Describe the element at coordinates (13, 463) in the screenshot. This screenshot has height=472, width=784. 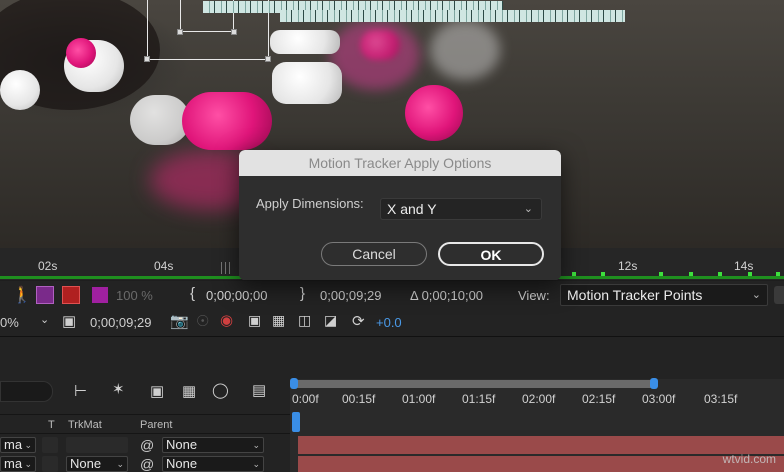
I see `blend-mode-value: ma` at that location.